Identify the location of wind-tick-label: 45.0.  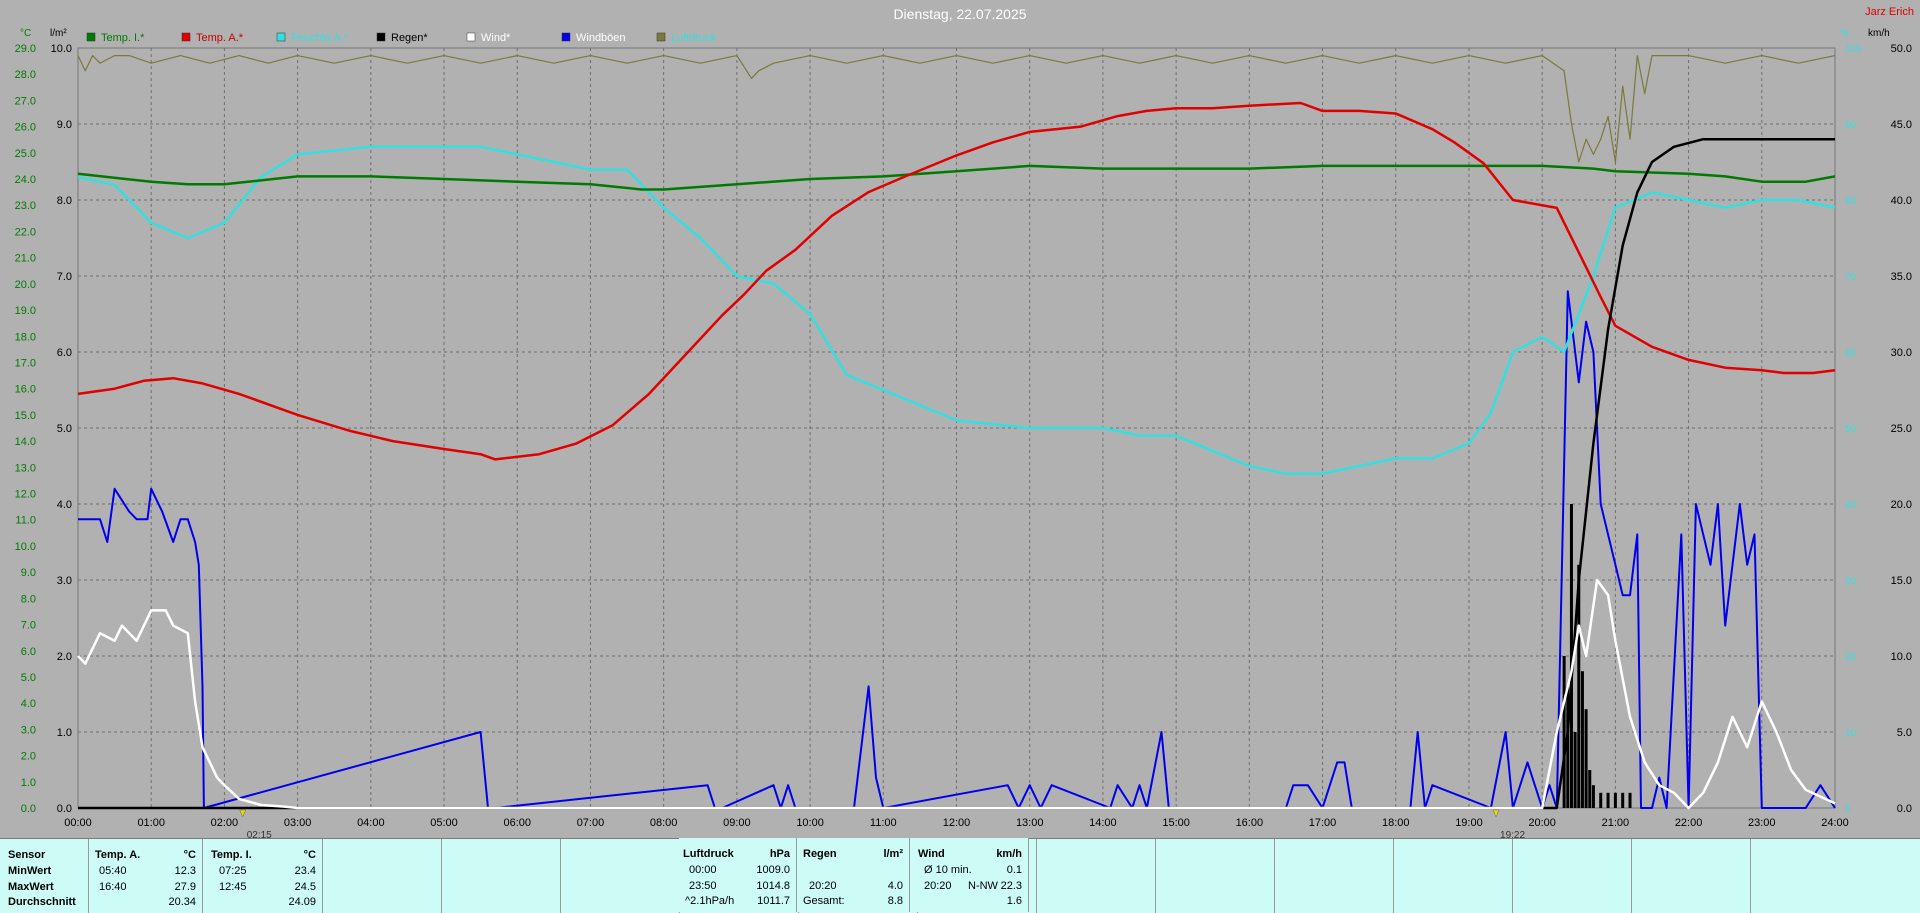
(1901, 125).